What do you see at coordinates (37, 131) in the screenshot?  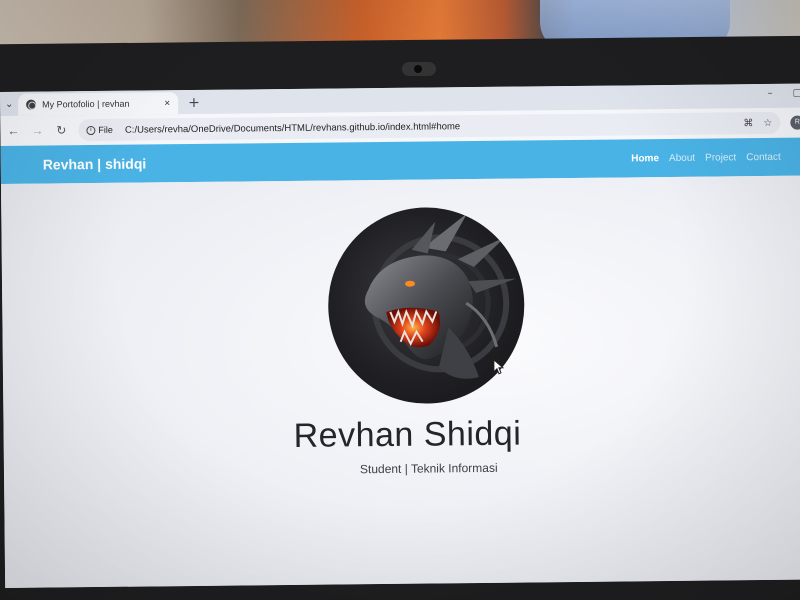 I see `forward-arrow-icon: →` at bounding box center [37, 131].